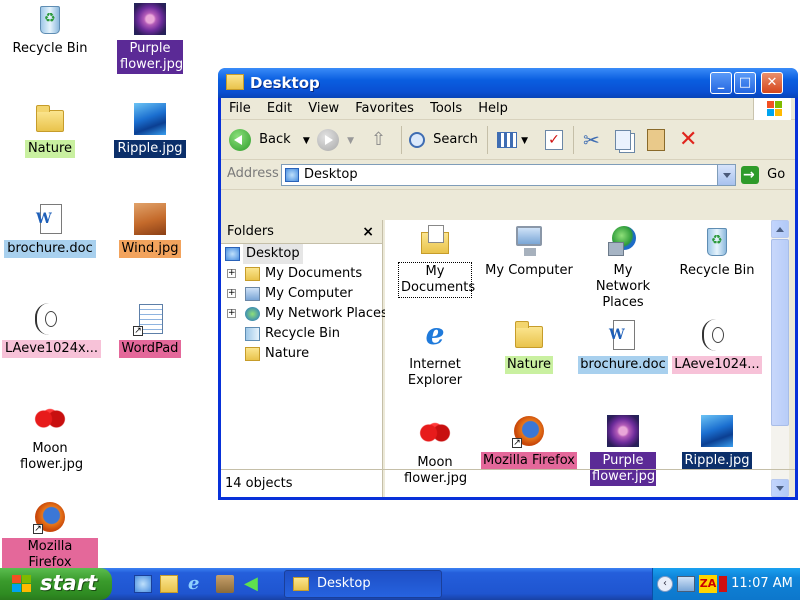 The width and height of the screenshot is (800, 600). I want to click on address-bar: Address Desktop Go, so click(508, 175).